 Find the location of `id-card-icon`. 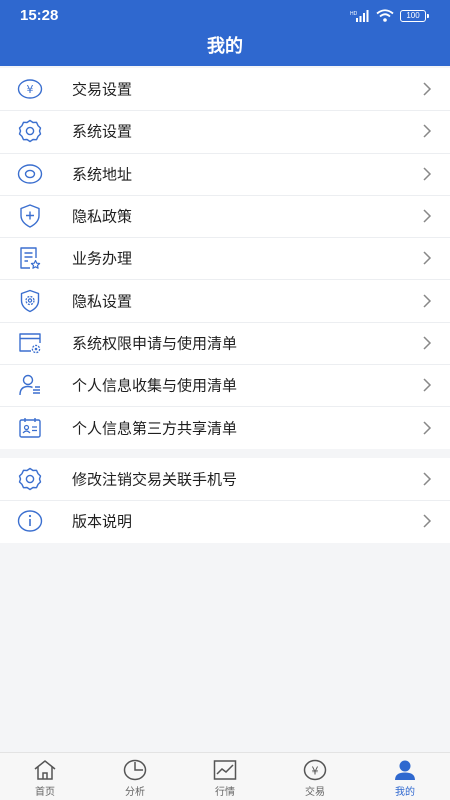

id-card-icon is located at coordinates (30, 428).